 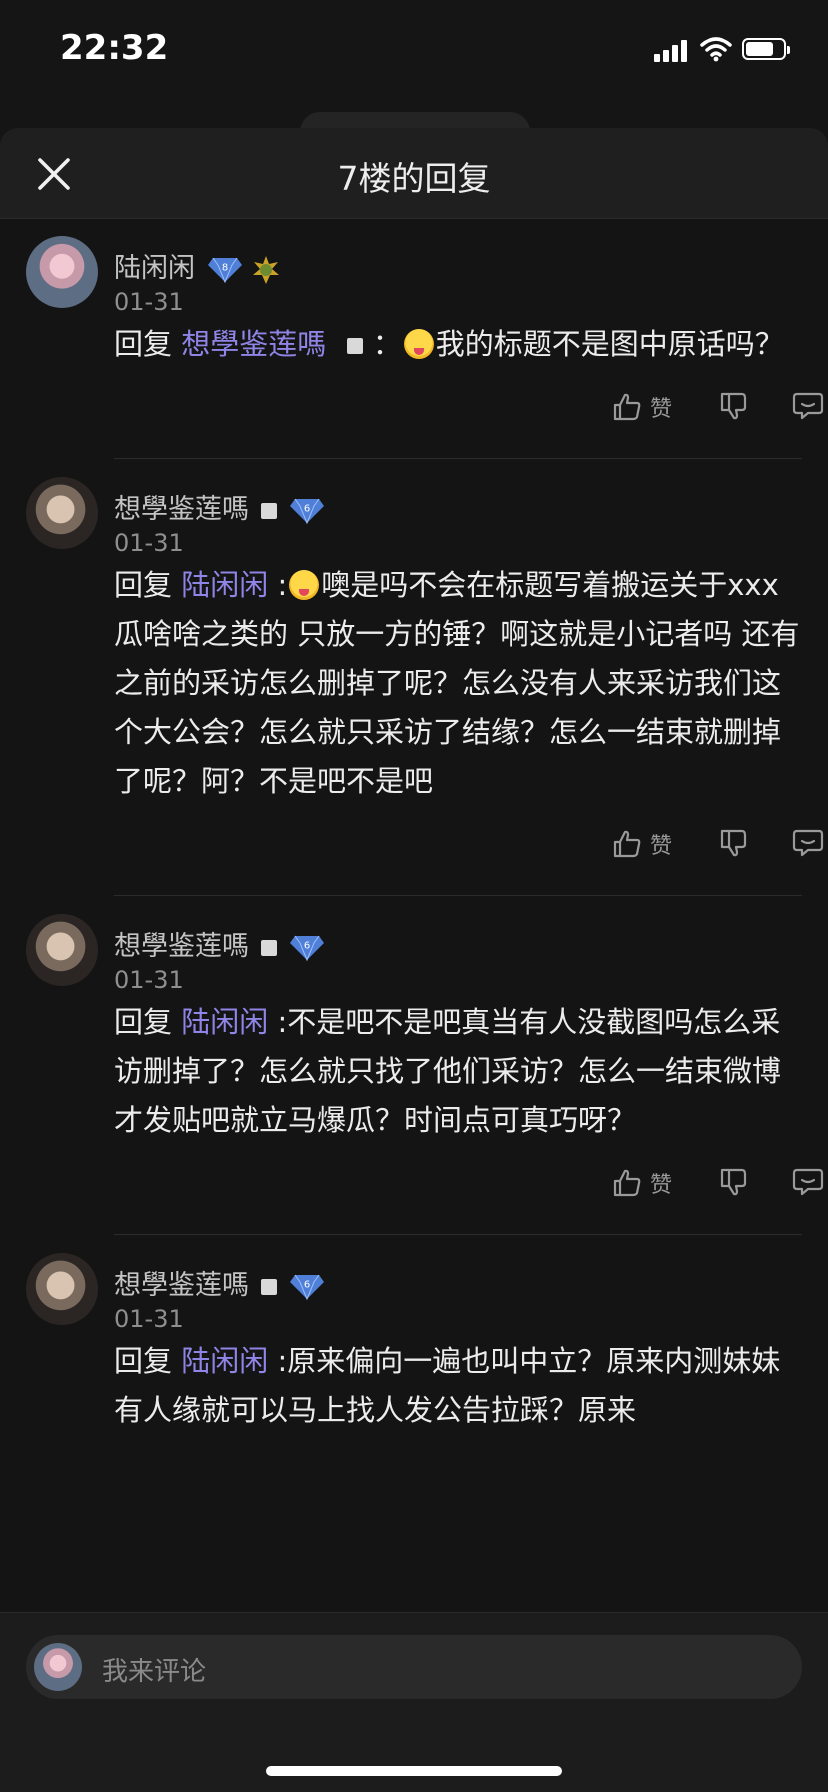 What do you see at coordinates (414, 50) in the screenshot?
I see `status-bar: 22:32` at bounding box center [414, 50].